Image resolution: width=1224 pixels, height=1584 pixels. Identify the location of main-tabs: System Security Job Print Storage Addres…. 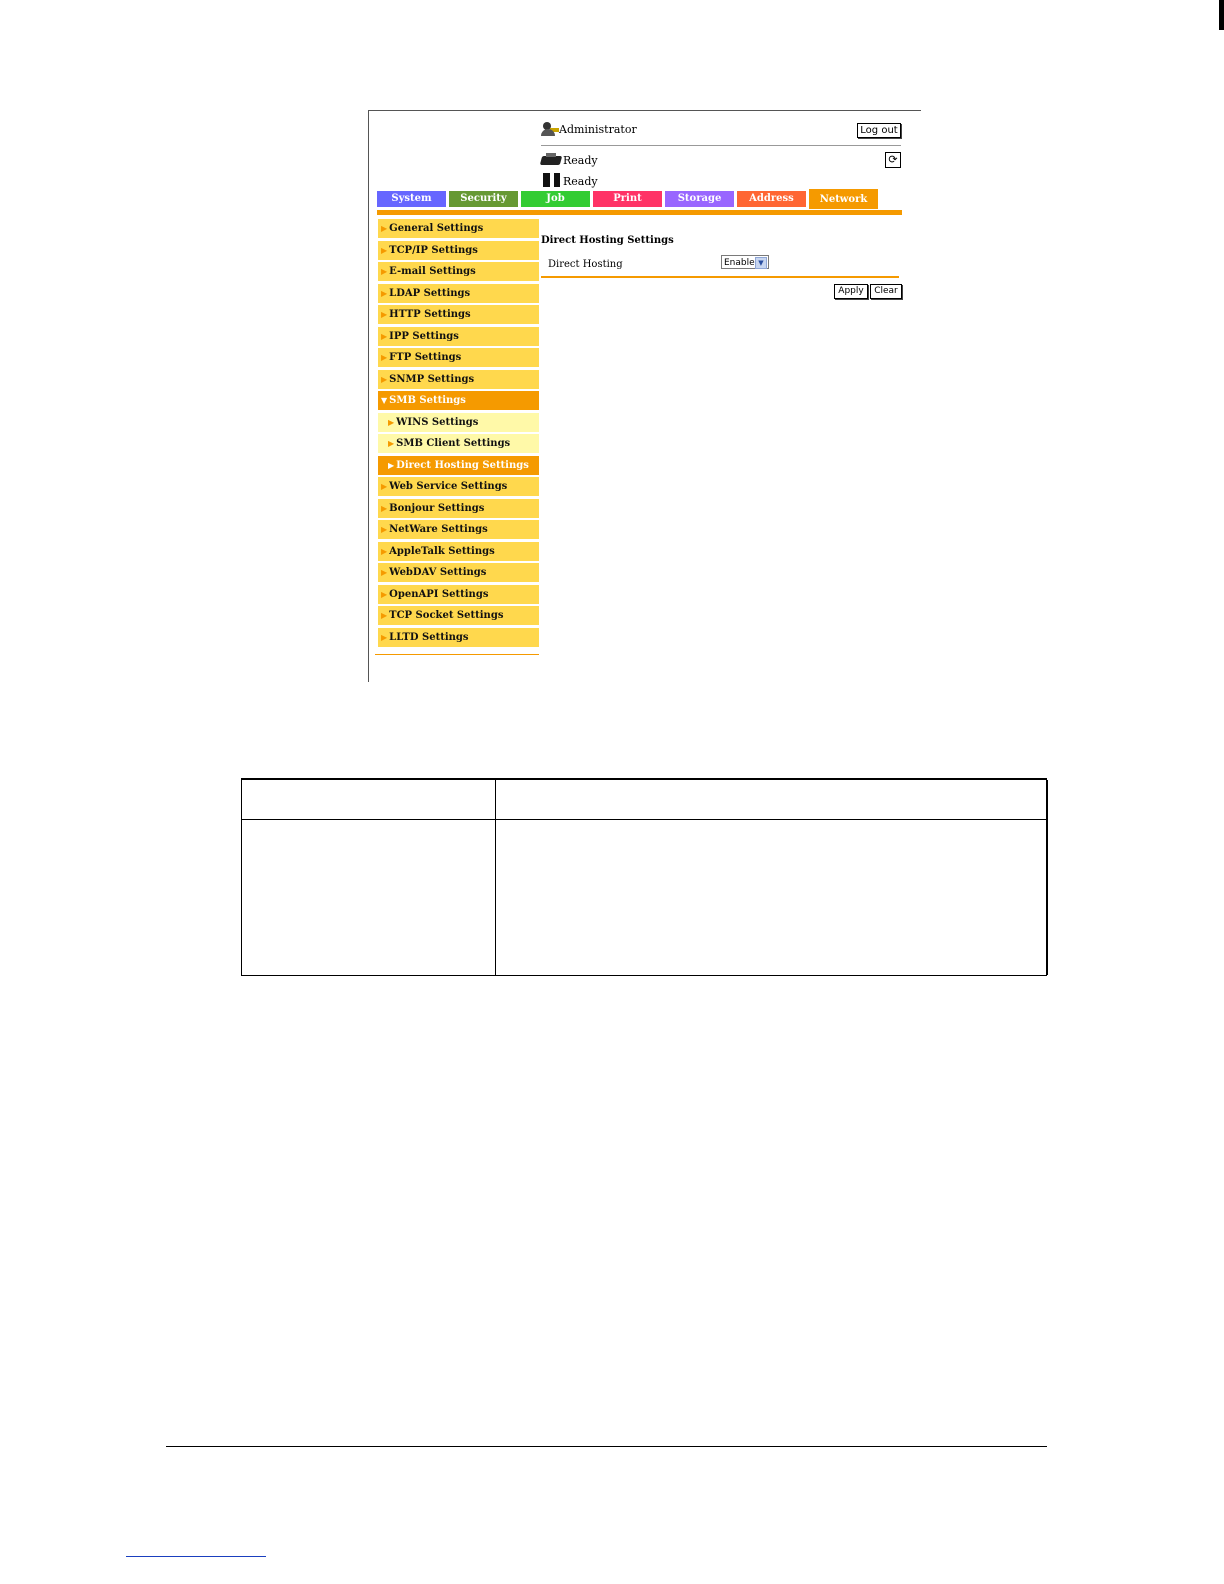
(629, 199).